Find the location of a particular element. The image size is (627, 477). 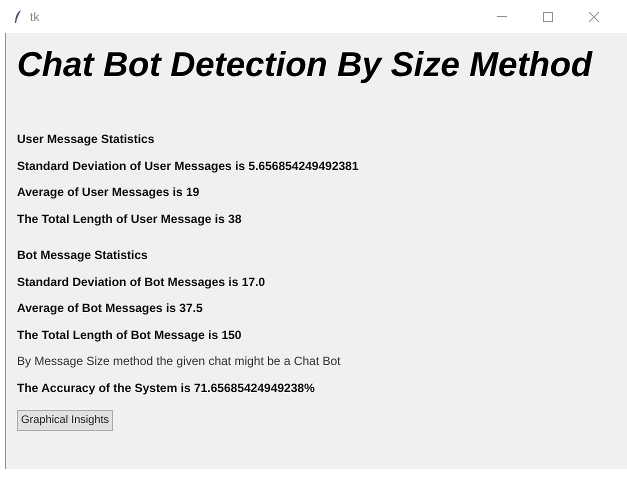

page-heading: Chat Bot Detection By Size Method is located at coordinates (305, 65).